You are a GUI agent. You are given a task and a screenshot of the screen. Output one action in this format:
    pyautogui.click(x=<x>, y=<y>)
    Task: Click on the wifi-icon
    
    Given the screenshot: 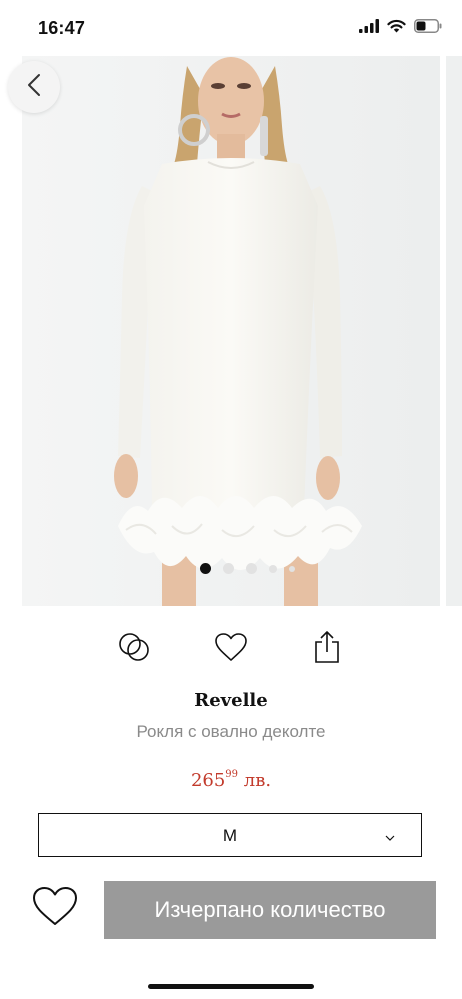 What is the action you would take?
    pyautogui.click(x=396, y=28)
    